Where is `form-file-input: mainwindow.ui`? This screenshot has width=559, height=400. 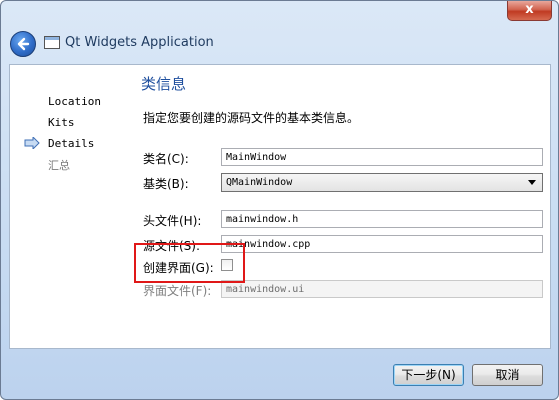
form-file-input: mainwindow.ui is located at coordinates (382, 289).